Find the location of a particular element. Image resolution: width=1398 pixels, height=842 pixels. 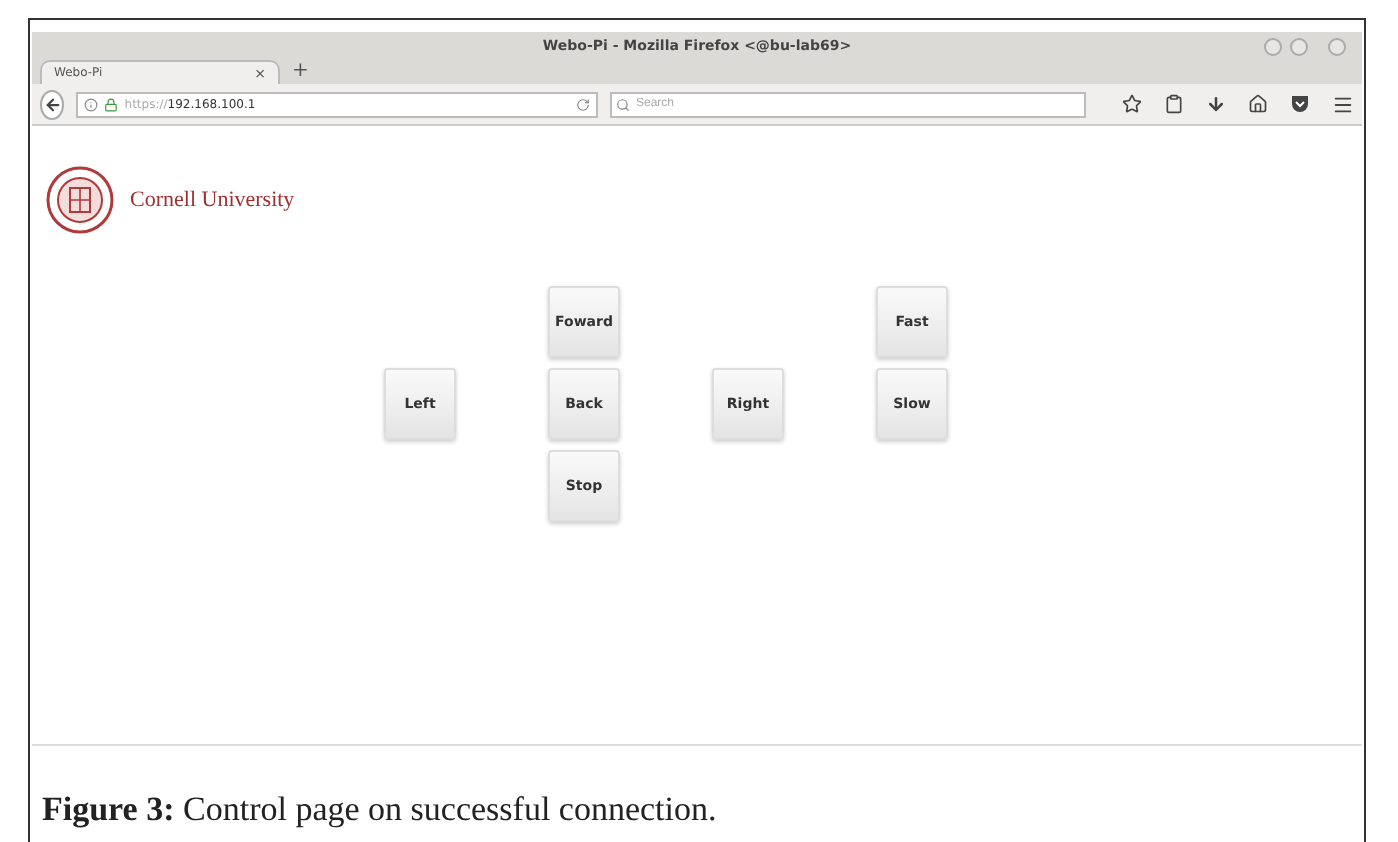

new-tab-button: + is located at coordinates (300, 72).